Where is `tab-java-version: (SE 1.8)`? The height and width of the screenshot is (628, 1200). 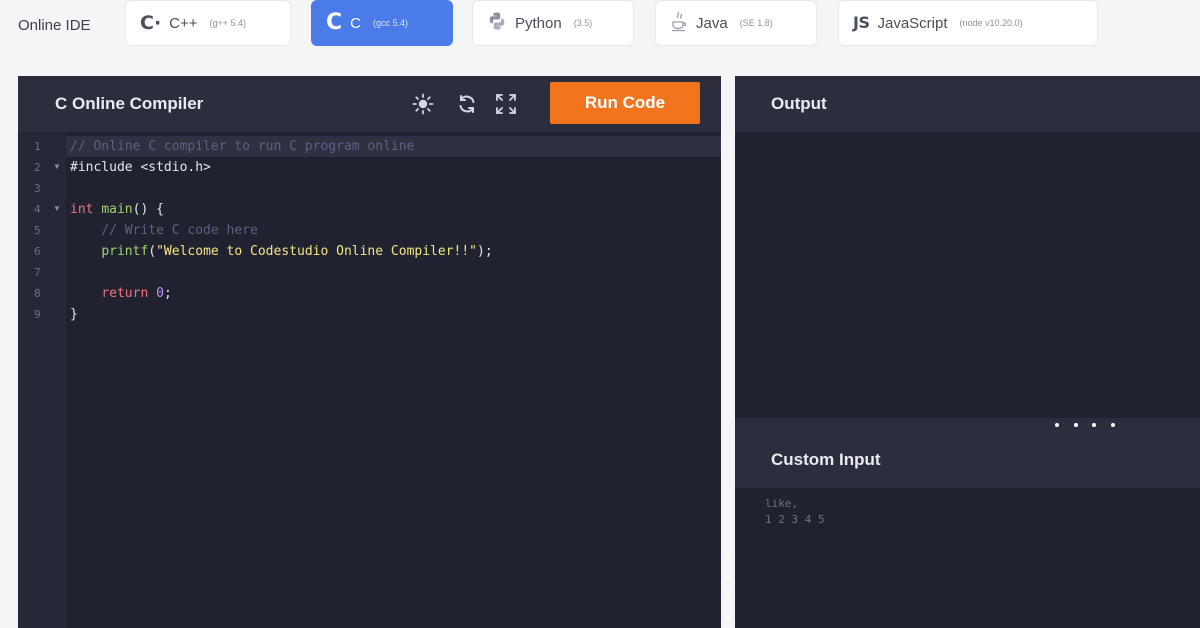 tab-java-version: (SE 1.8) is located at coordinates (756, 23).